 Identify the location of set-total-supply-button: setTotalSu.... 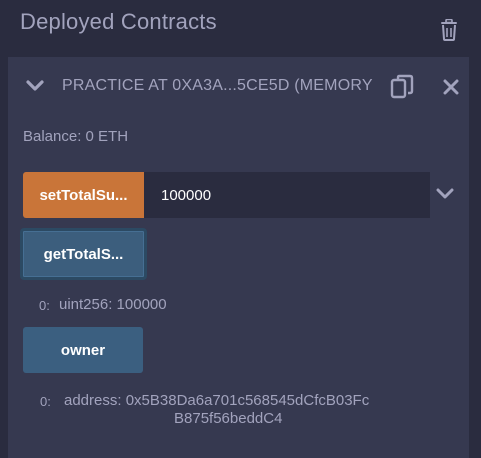
(83, 195).